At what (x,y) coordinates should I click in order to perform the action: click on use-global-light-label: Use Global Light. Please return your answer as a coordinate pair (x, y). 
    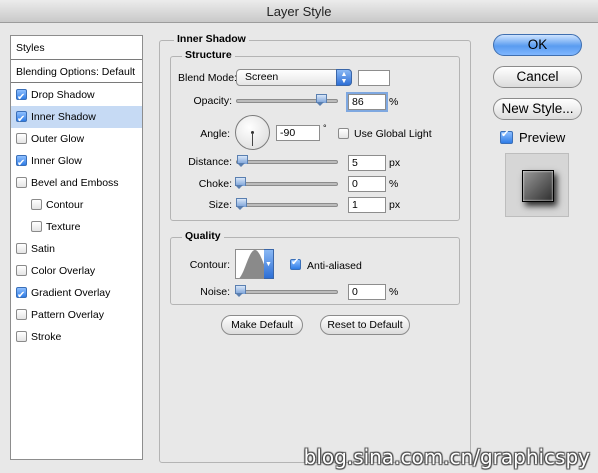
    Looking at the image, I should click on (393, 134).